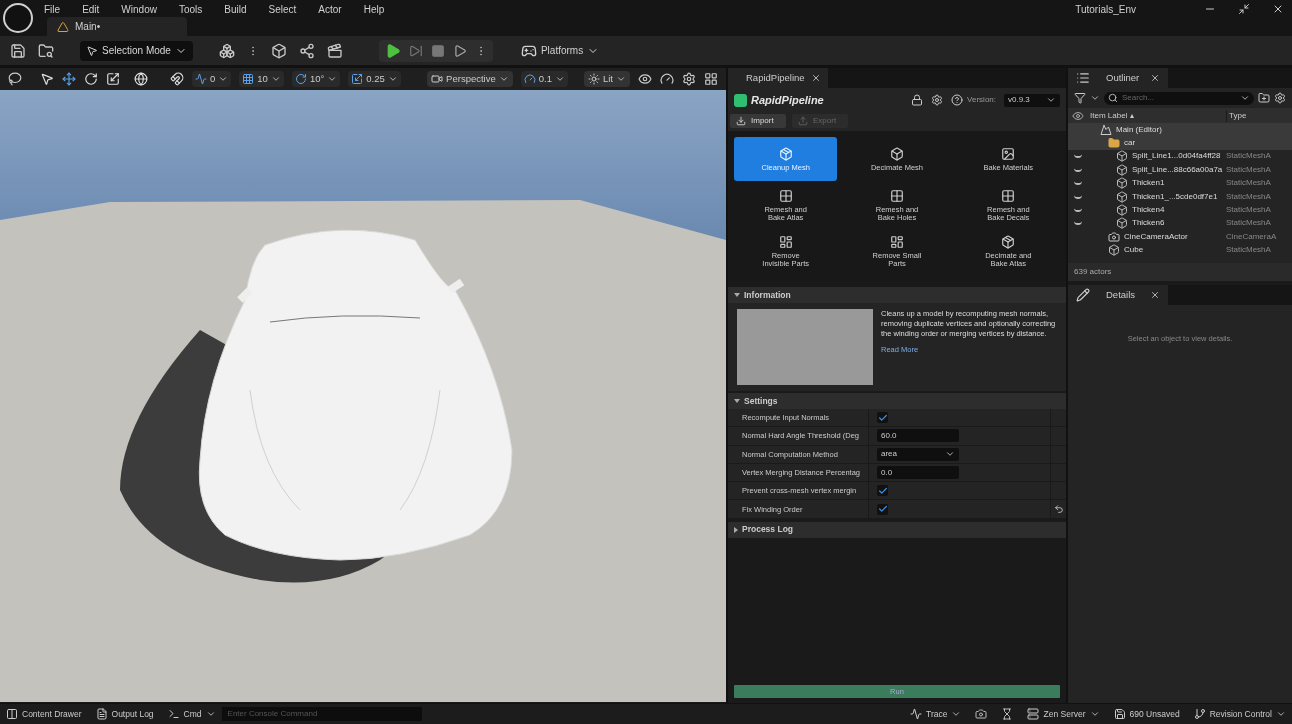 This screenshot has height=724, width=1292. Describe the element at coordinates (689, 79) in the screenshot. I see `settings-icon` at that location.